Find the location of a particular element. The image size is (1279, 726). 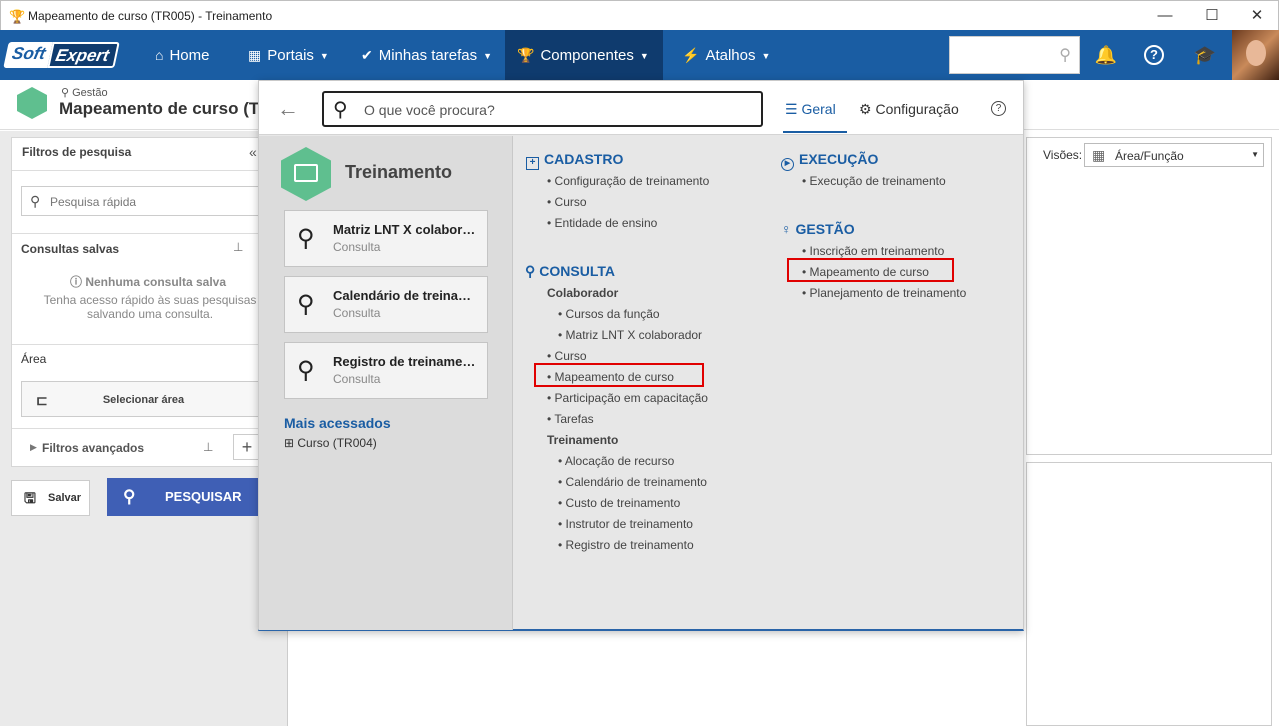

save-button: 🖫 Salvar is located at coordinates (50, 498).